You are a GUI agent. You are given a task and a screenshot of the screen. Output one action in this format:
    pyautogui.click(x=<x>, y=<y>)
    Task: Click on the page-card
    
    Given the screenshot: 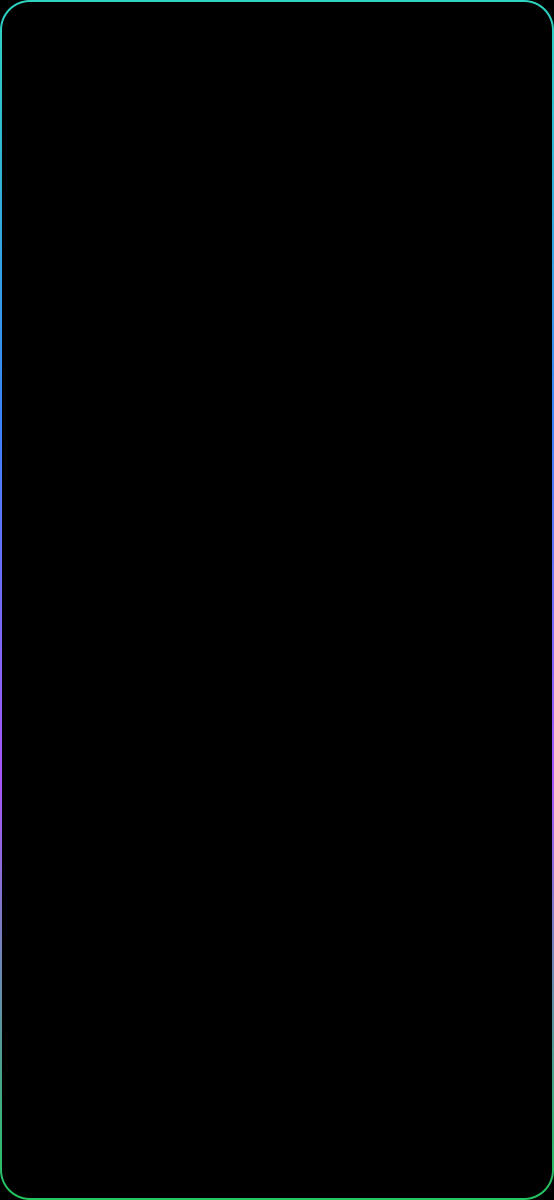 What is the action you would take?
    pyautogui.click(x=27, y=411)
    